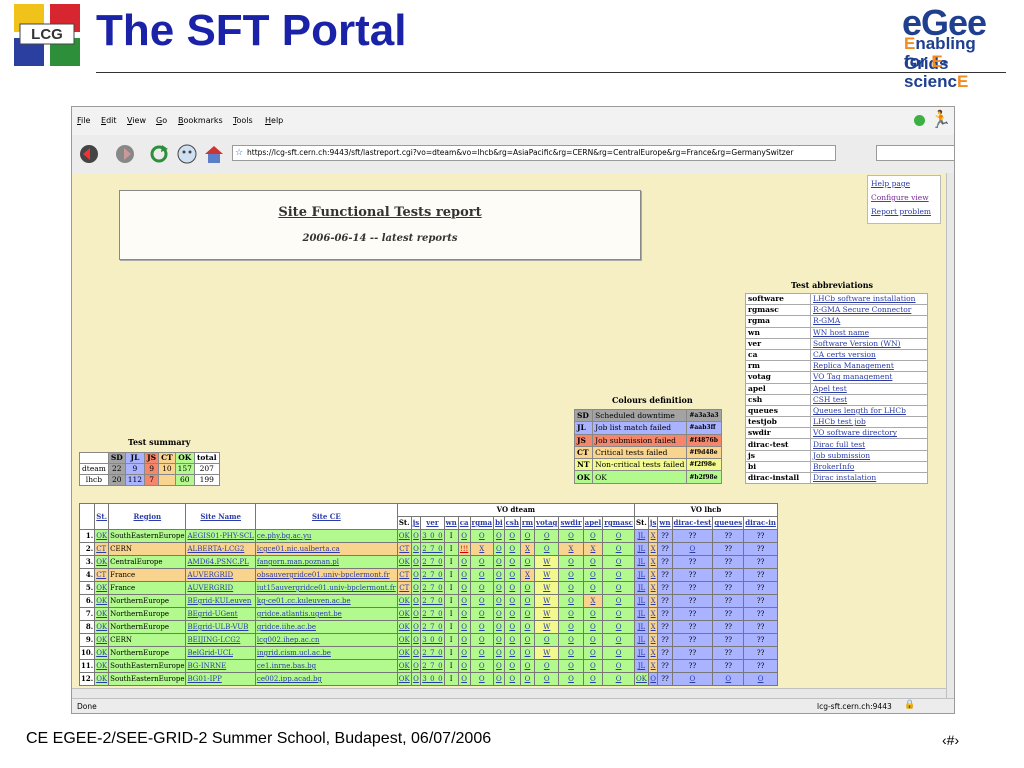 The width and height of the screenshot is (1024, 768). What do you see at coordinates (869, 433) in the screenshot?
I see `abbr-link: VO software directory` at bounding box center [869, 433].